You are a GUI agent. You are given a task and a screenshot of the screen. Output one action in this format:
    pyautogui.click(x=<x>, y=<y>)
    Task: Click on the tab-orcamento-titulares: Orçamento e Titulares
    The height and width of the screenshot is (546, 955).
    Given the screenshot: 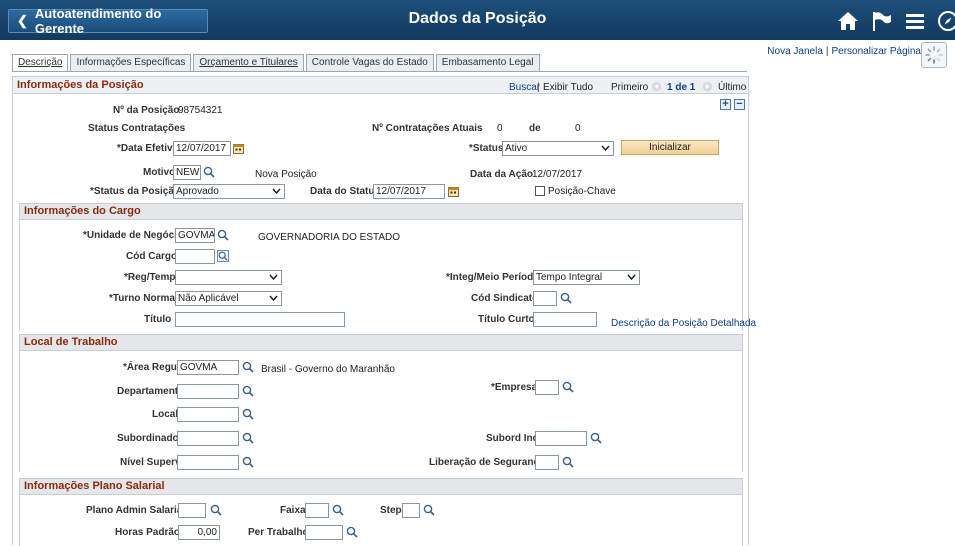 What is the action you would take?
    pyautogui.click(x=248, y=62)
    